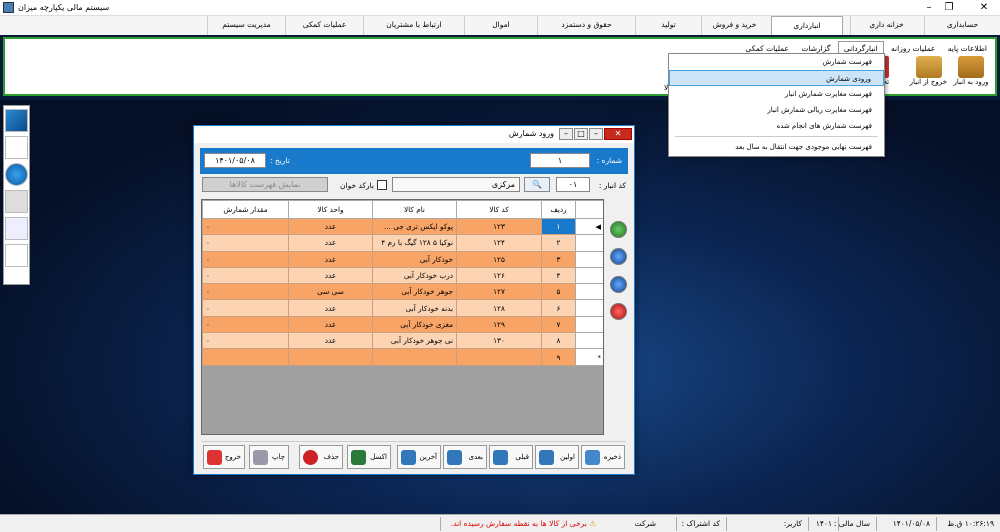  Describe the element at coordinates (776, 110) in the screenshot. I see `menu-item-rial-discrepancy: فهرست مغایرت ریالی شمارش انبار` at that location.